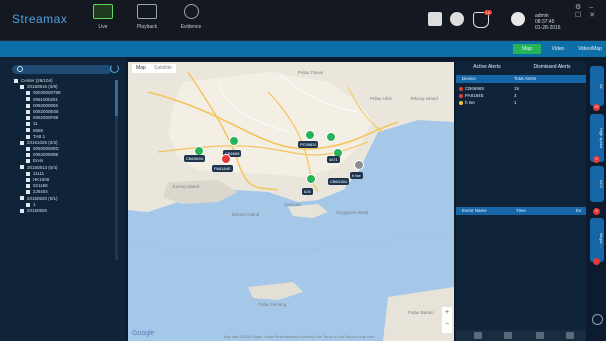  What do you see at coordinates (515, 95) in the screenshot?
I see `alert-total: 3` at bounding box center [515, 95].